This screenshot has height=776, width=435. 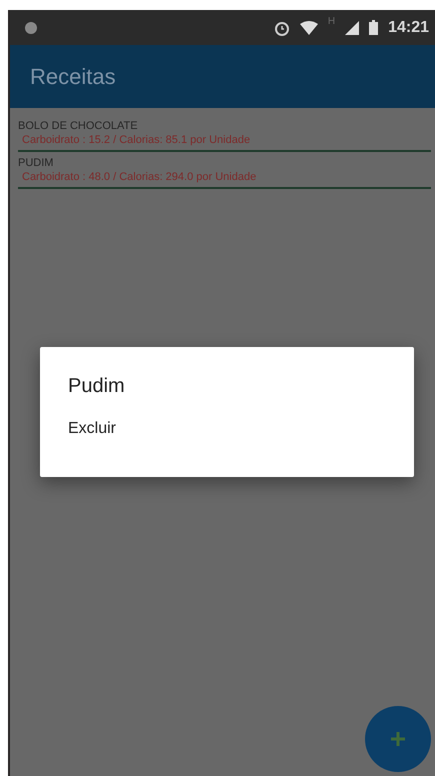 I want to click on network-type-label: H, so click(x=332, y=21).